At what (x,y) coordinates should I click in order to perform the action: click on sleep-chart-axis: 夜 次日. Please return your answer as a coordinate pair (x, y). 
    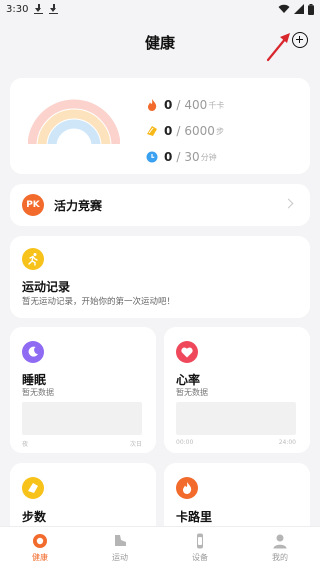
    Looking at the image, I should click on (82, 443).